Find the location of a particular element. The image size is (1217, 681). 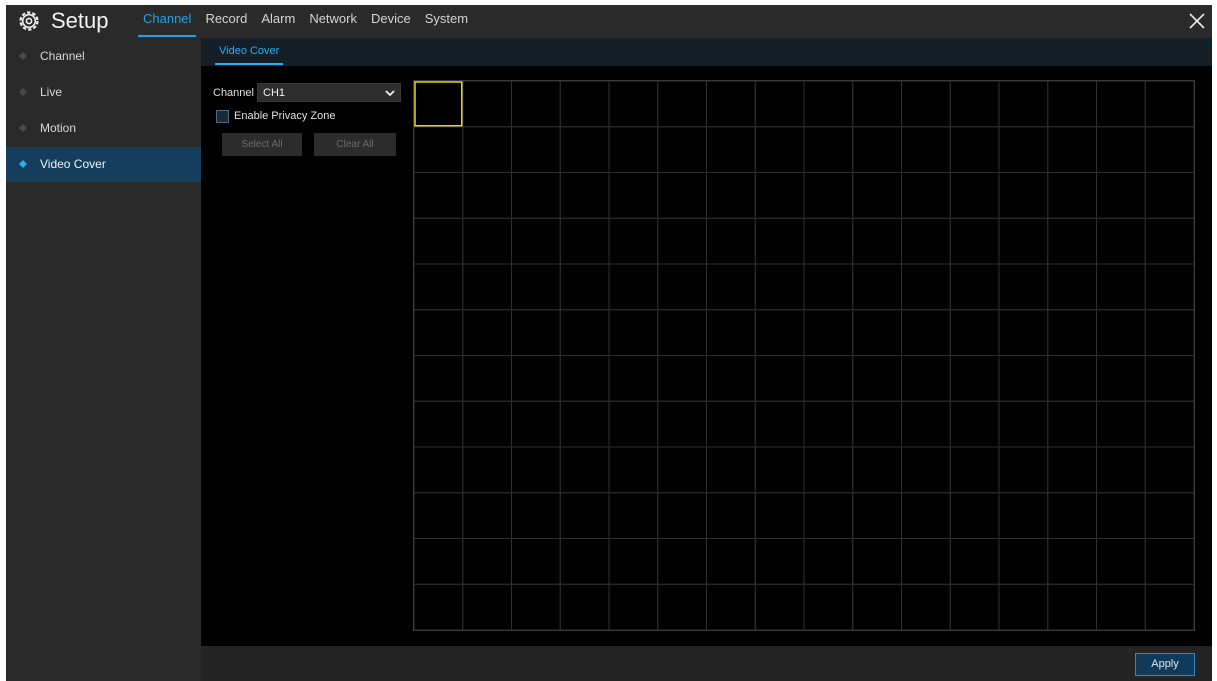

clear-all-button: Clear All is located at coordinates (355, 144).